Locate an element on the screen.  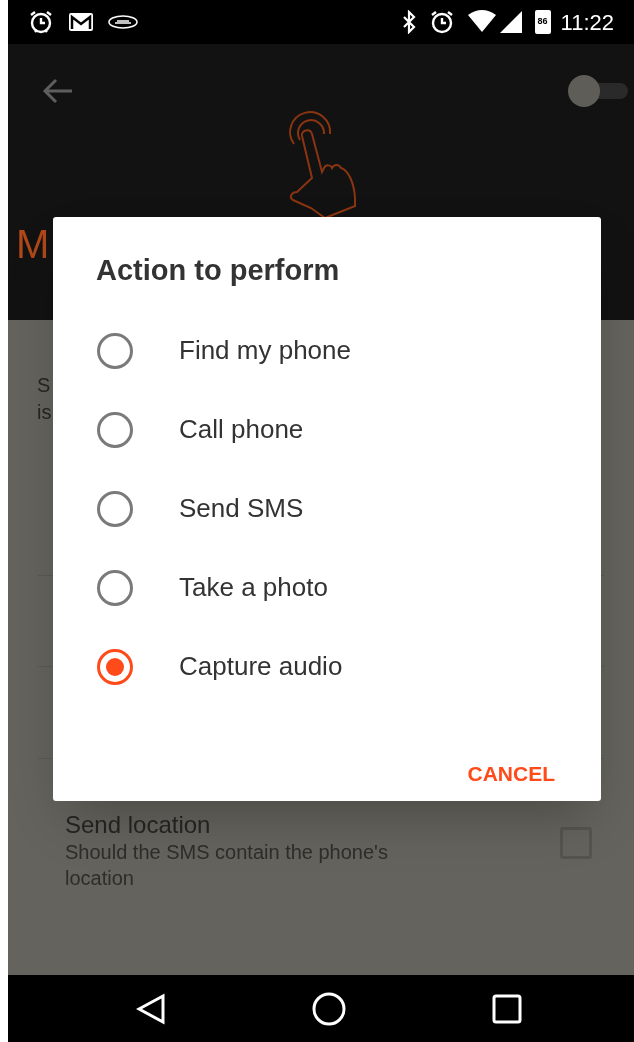
home-nav-icon is located at coordinates (329, 1008).